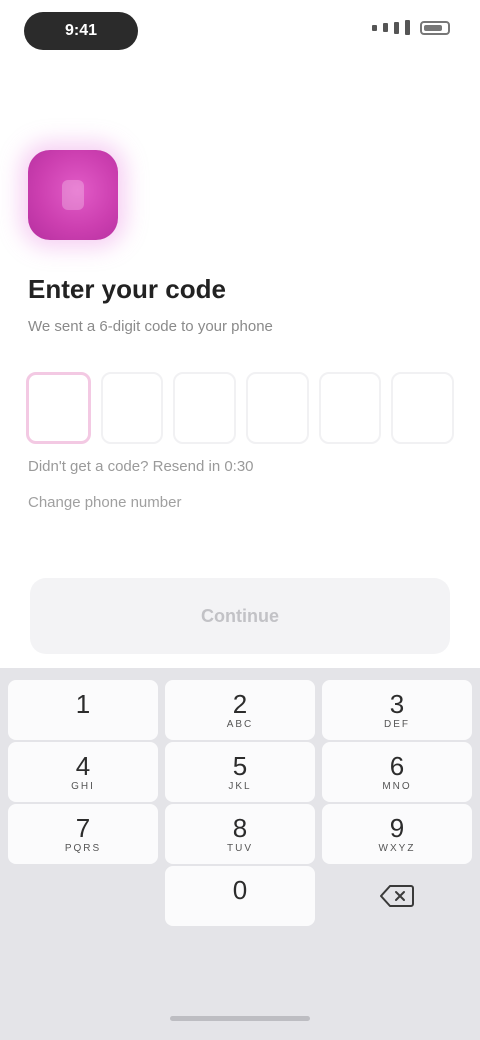 This screenshot has height=1040, width=480. What do you see at coordinates (240, 765) in the screenshot?
I see `key-number: 5` at bounding box center [240, 765].